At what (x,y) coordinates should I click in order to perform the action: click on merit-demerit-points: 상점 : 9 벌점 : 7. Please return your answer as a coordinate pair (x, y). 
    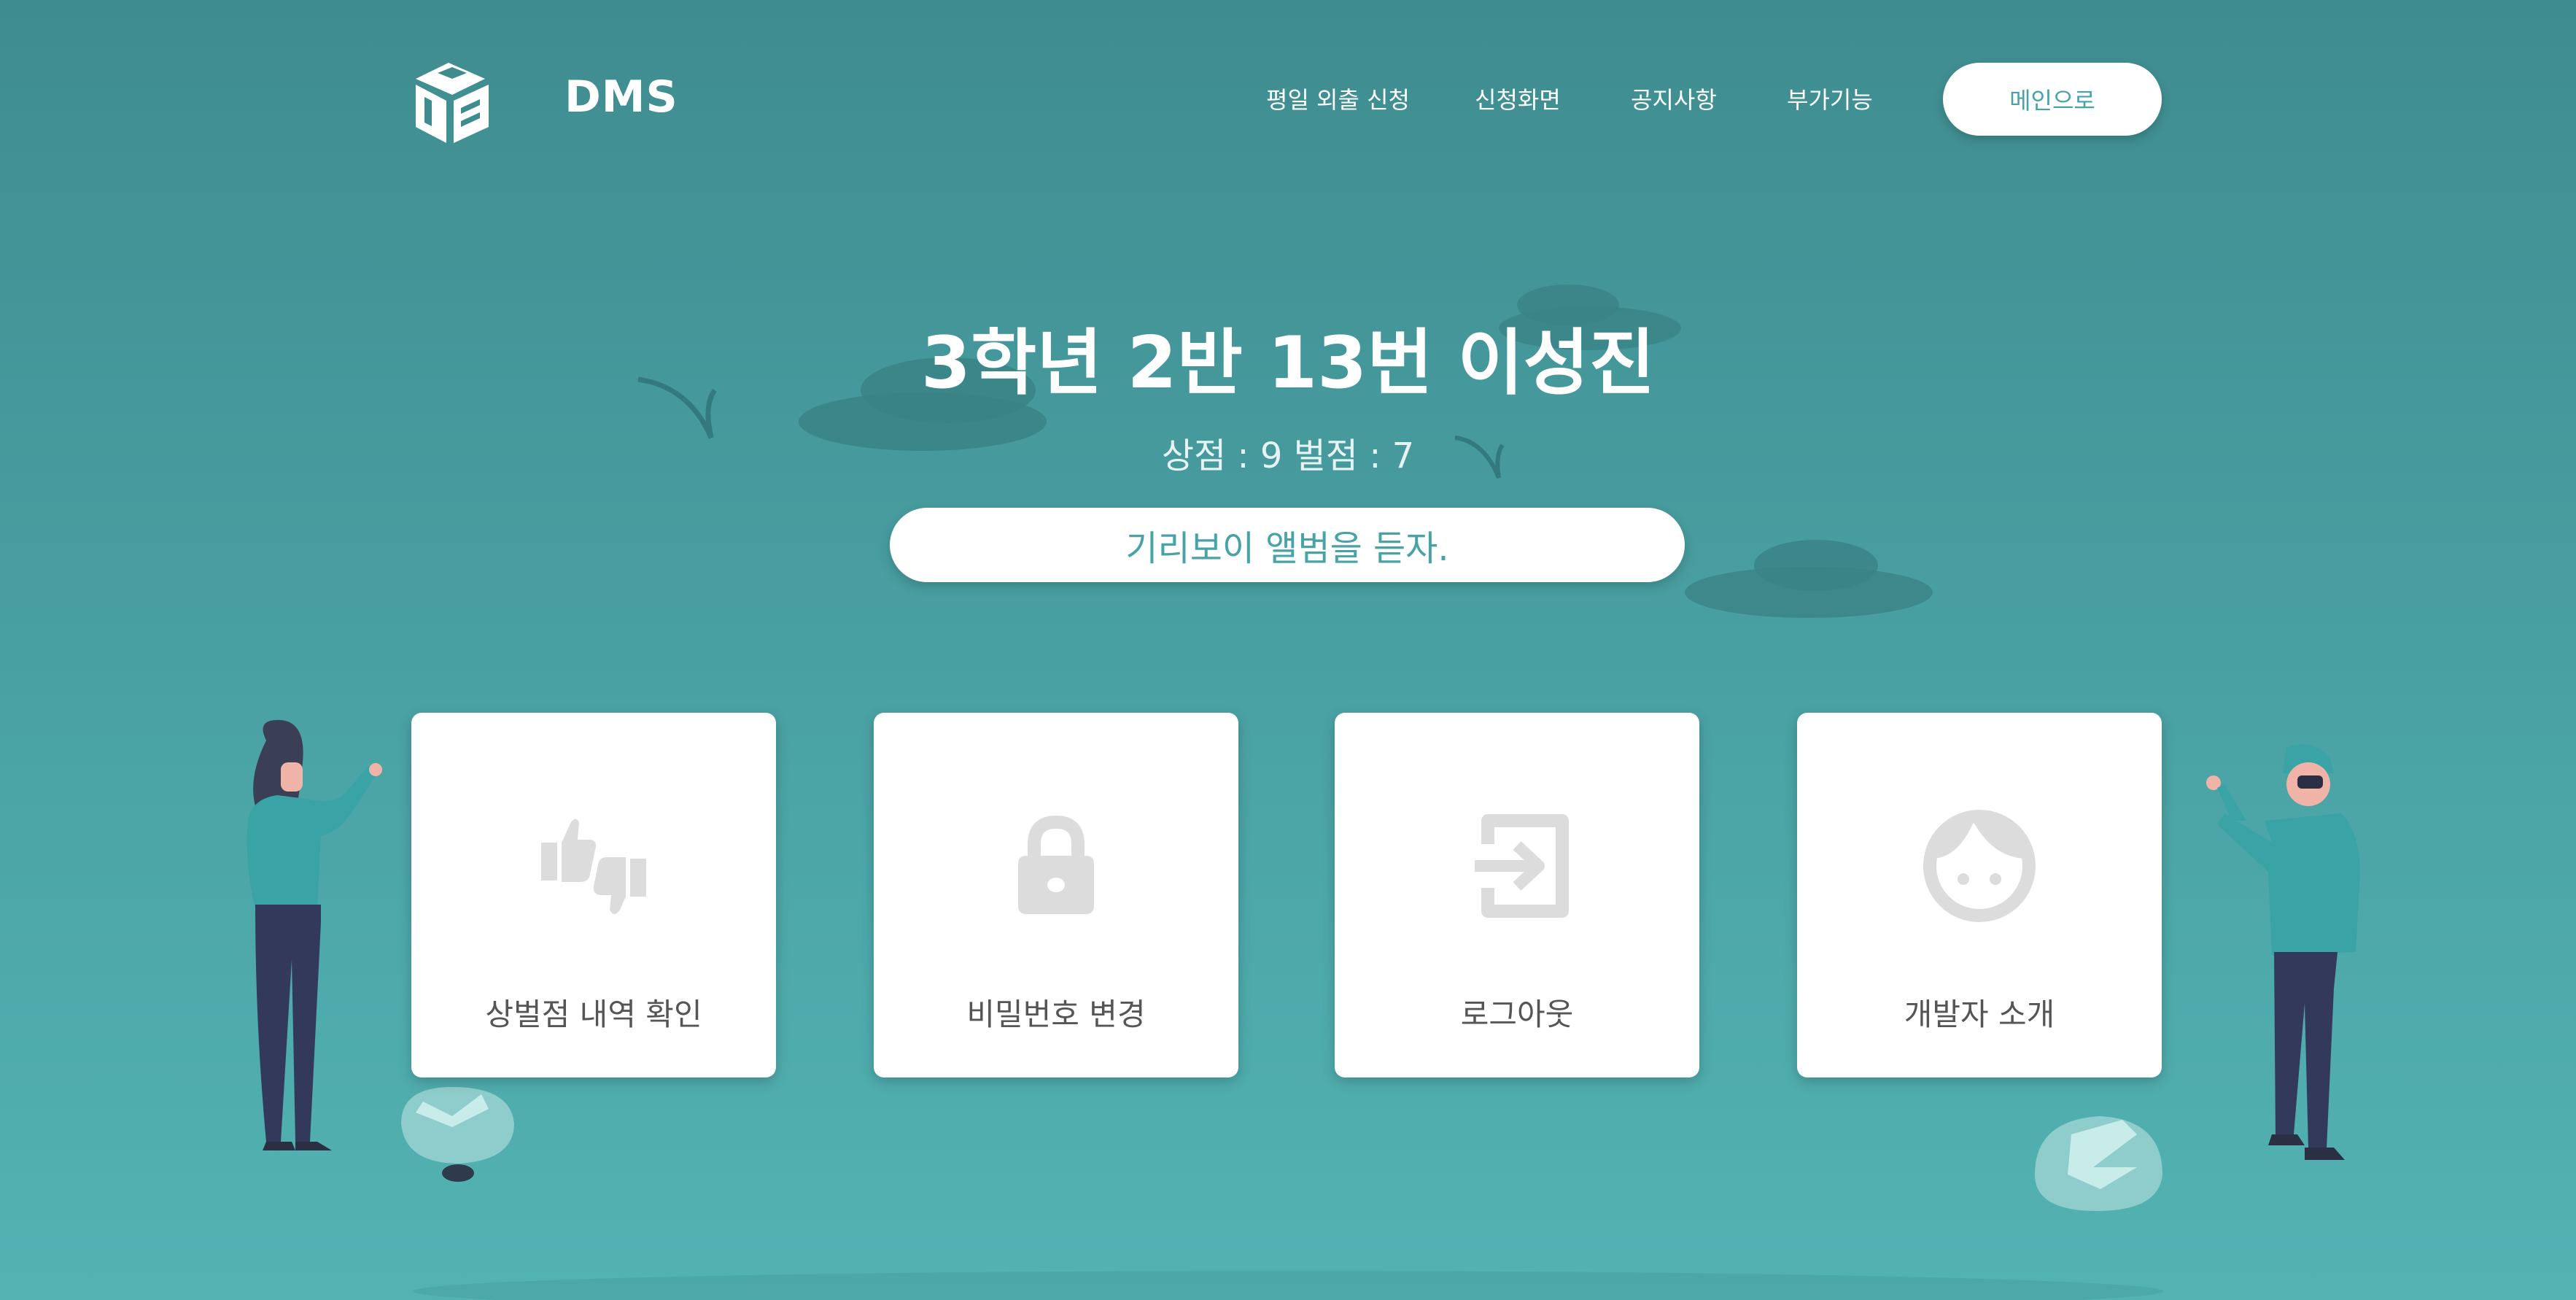
    Looking at the image, I should click on (1288, 456).